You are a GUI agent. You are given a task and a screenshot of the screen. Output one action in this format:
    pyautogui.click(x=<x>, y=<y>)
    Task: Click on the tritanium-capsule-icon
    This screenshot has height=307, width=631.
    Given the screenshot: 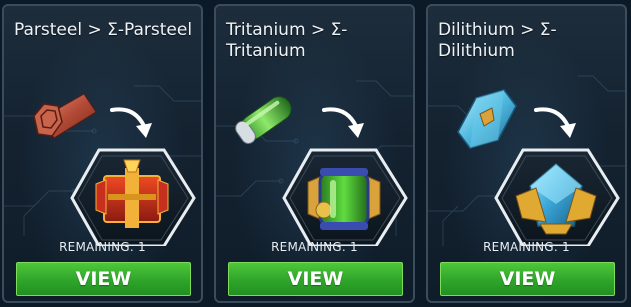 What is the action you would take?
    pyautogui.click(x=263, y=120)
    